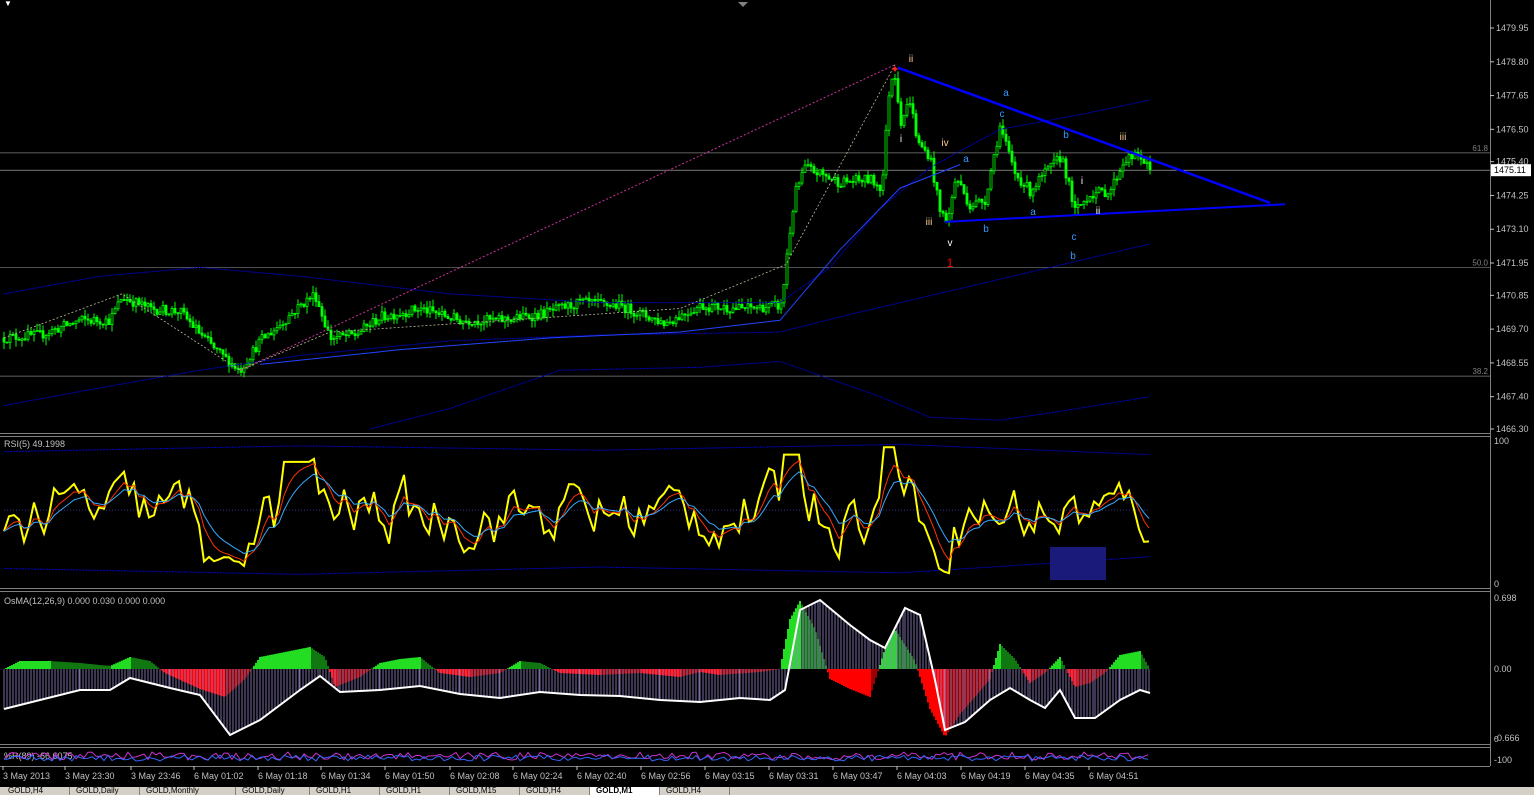 The width and height of the screenshot is (1534, 795). What do you see at coordinates (1512, 429) in the screenshot?
I see `price-axis-label: 1466.30` at bounding box center [1512, 429].